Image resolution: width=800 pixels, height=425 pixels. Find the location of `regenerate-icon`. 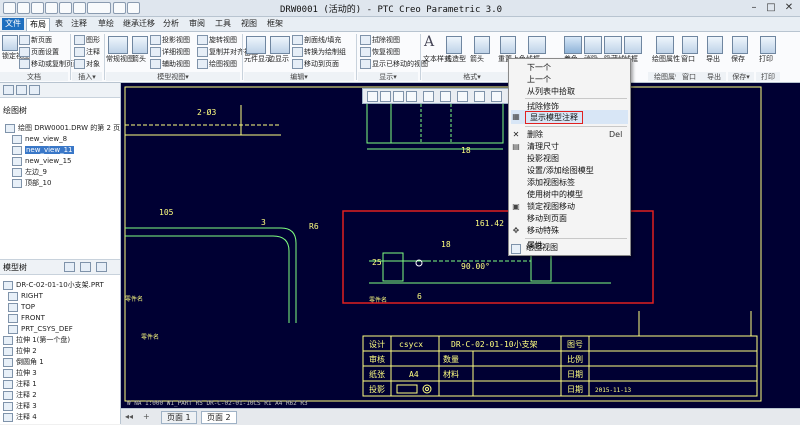

regenerate-icon is located at coordinates (79, 8).